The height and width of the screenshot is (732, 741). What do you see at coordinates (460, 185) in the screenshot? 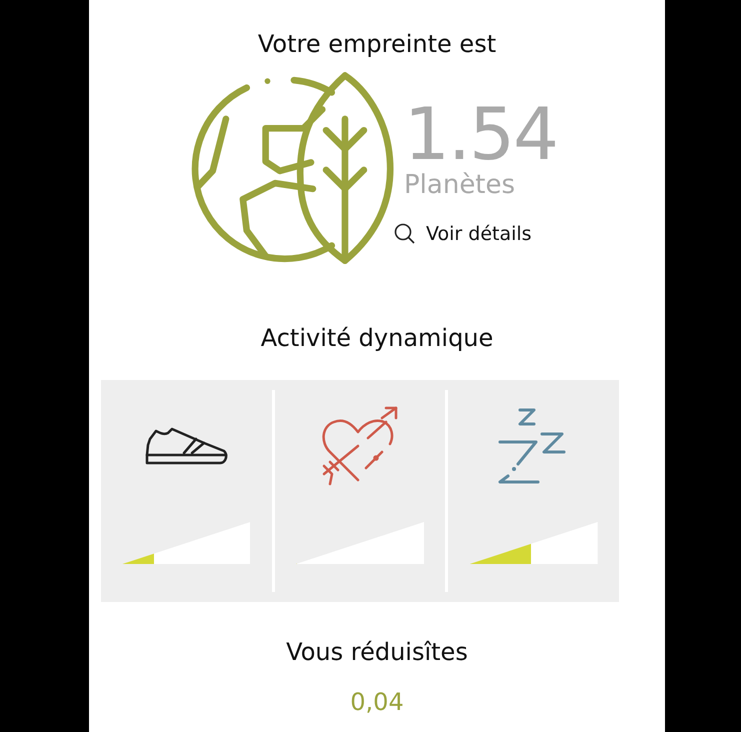
I see `footprint-unit: Planètes` at bounding box center [460, 185].